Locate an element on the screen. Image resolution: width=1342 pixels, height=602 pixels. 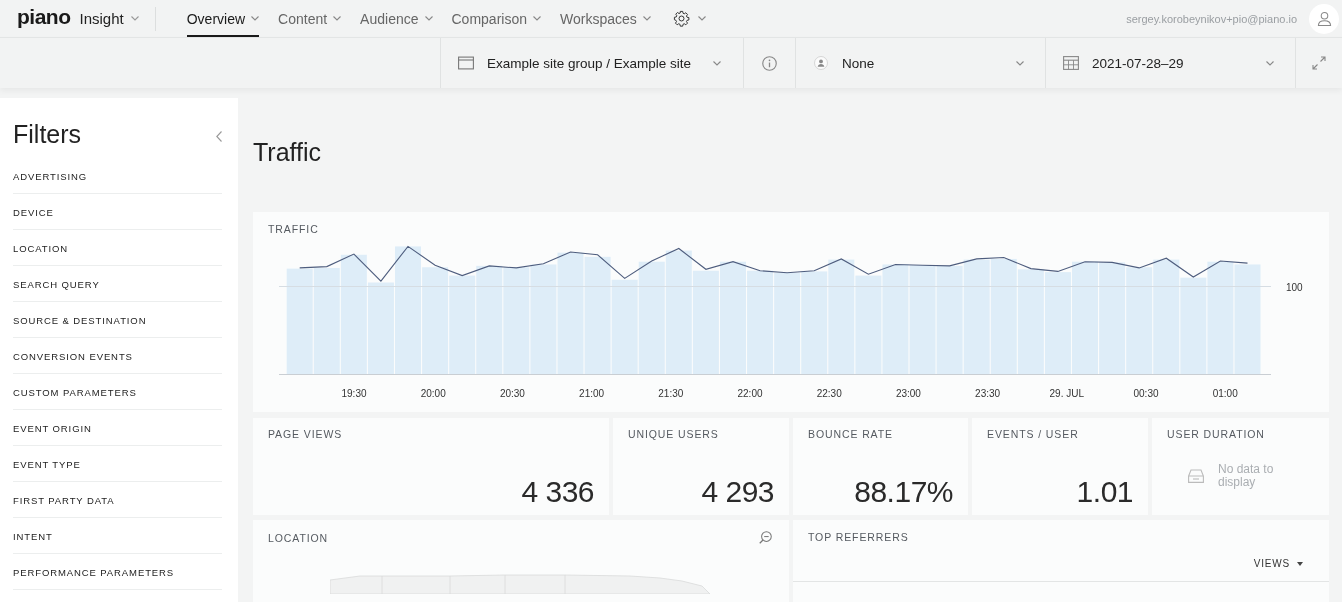
filter-item: PERFORMANCE PARAMETERS is located at coordinates (117, 572).